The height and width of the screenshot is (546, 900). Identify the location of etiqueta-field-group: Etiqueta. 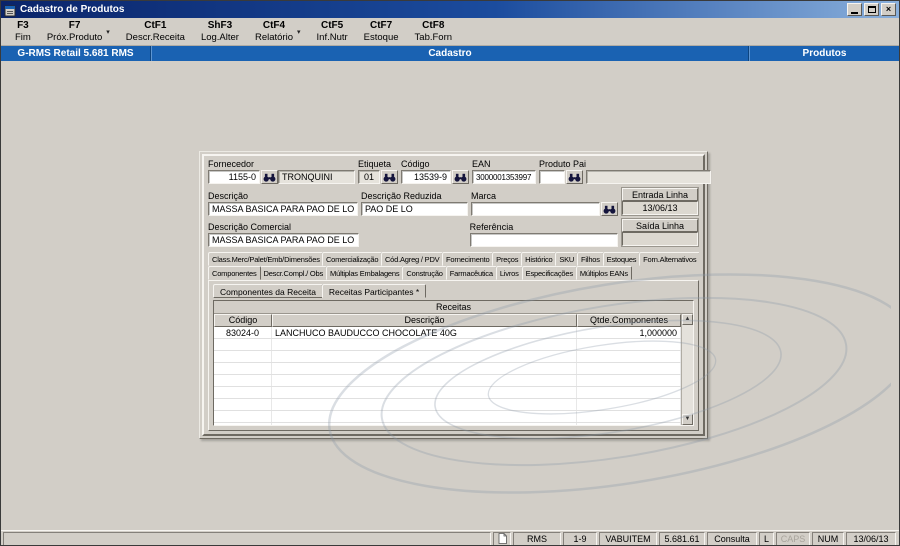
(378, 171).